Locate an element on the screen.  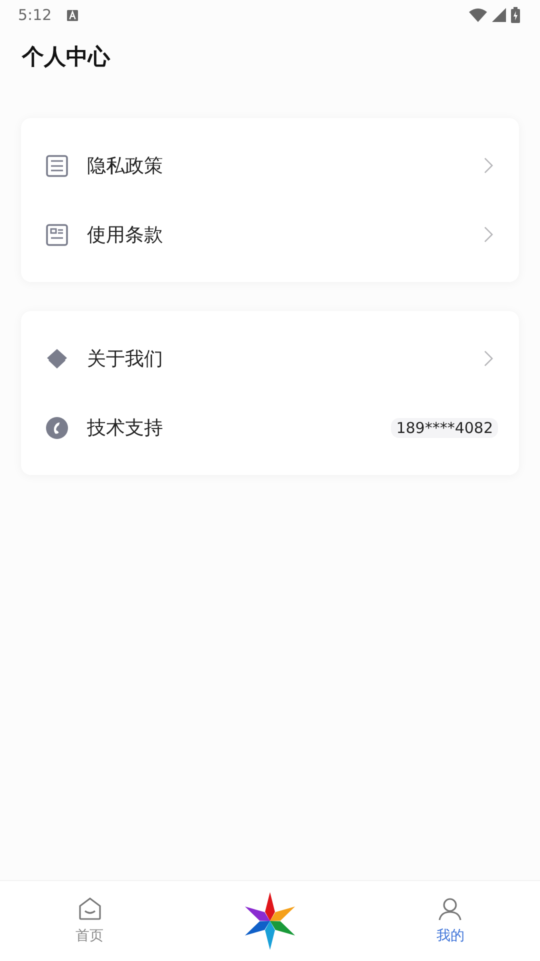
menu-label: 关于我们 is located at coordinates (285, 359).